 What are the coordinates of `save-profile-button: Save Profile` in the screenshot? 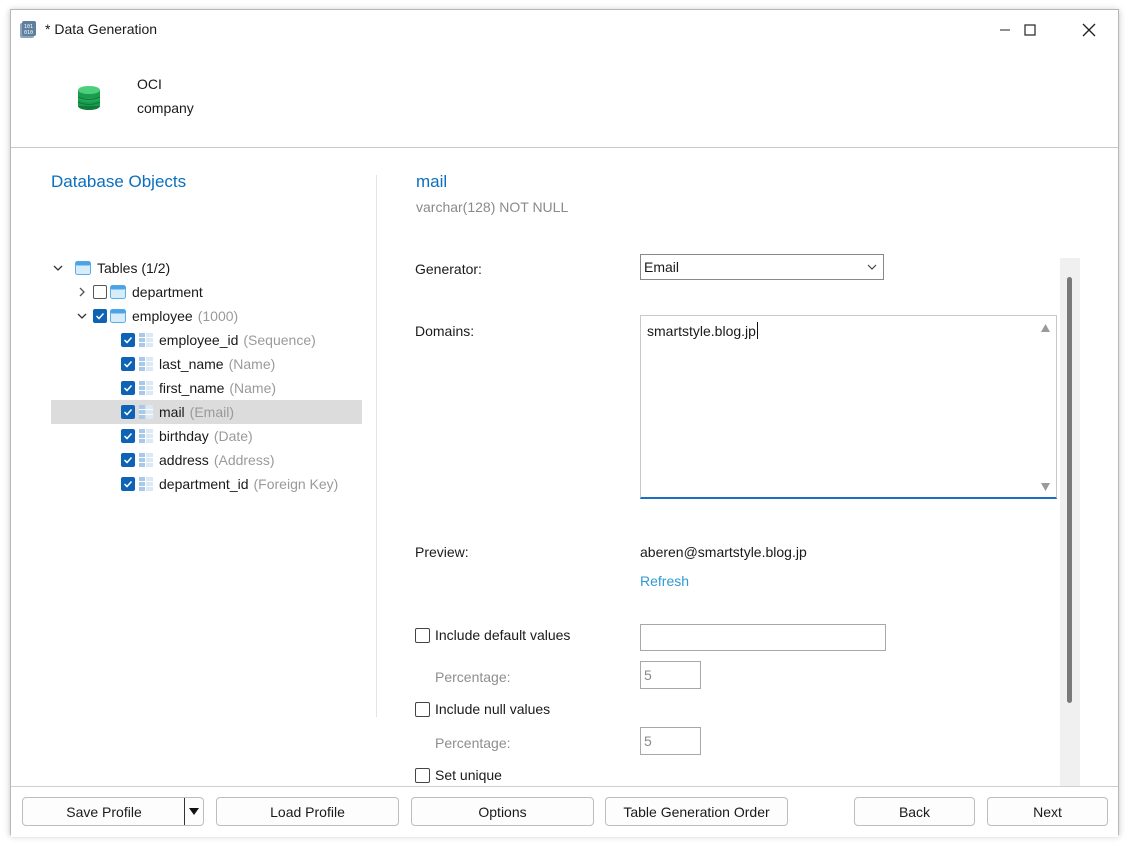 It's located at (113, 811).